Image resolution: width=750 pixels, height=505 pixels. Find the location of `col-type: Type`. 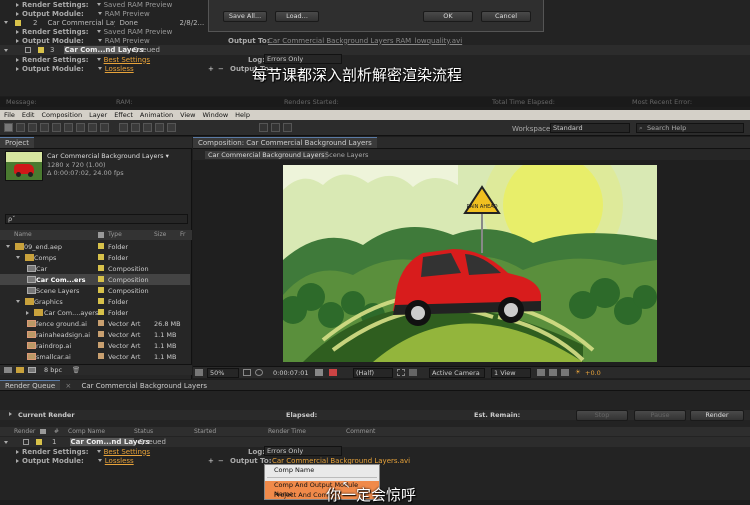

col-type: Type is located at coordinates (115, 234).